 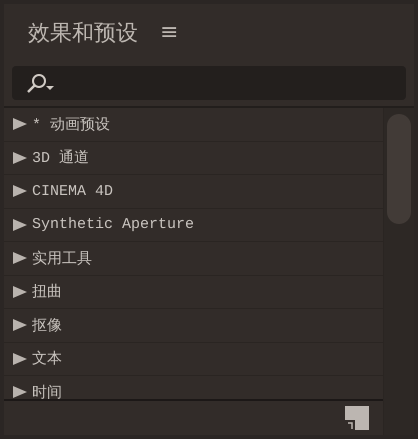 I want to click on item-label: Synthetic Aperture, so click(x=113, y=225).